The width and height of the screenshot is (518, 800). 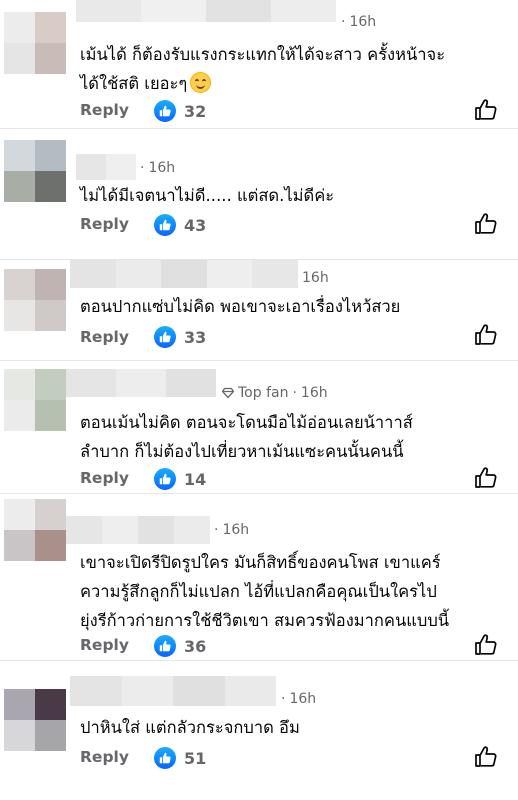 What do you see at coordinates (180, 646) in the screenshot?
I see `like-count: 36` at bounding box center [180, 646].